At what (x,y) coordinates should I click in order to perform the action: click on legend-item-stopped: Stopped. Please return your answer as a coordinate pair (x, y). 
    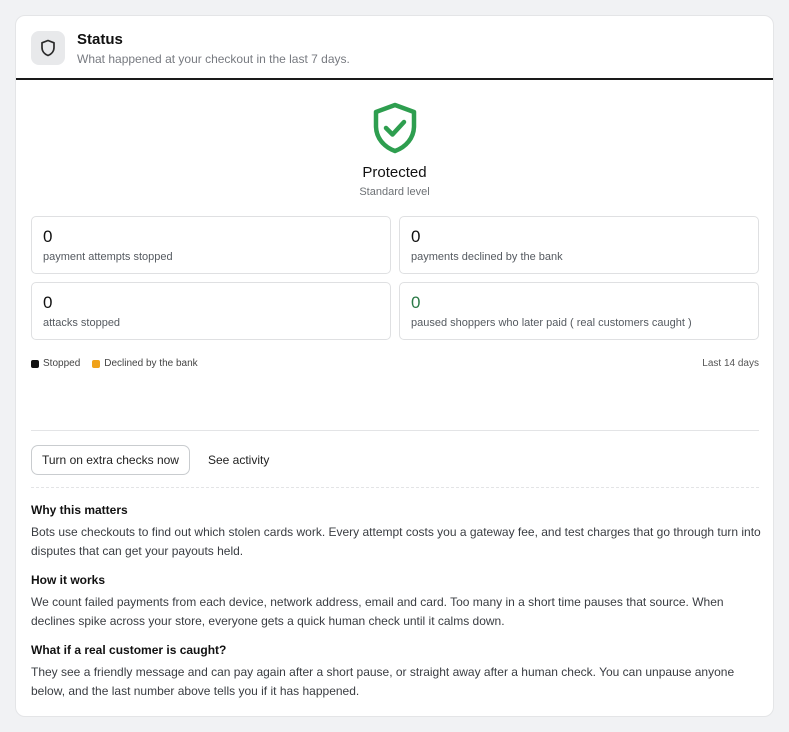
    Looking at the image, I should click on (55, 363).